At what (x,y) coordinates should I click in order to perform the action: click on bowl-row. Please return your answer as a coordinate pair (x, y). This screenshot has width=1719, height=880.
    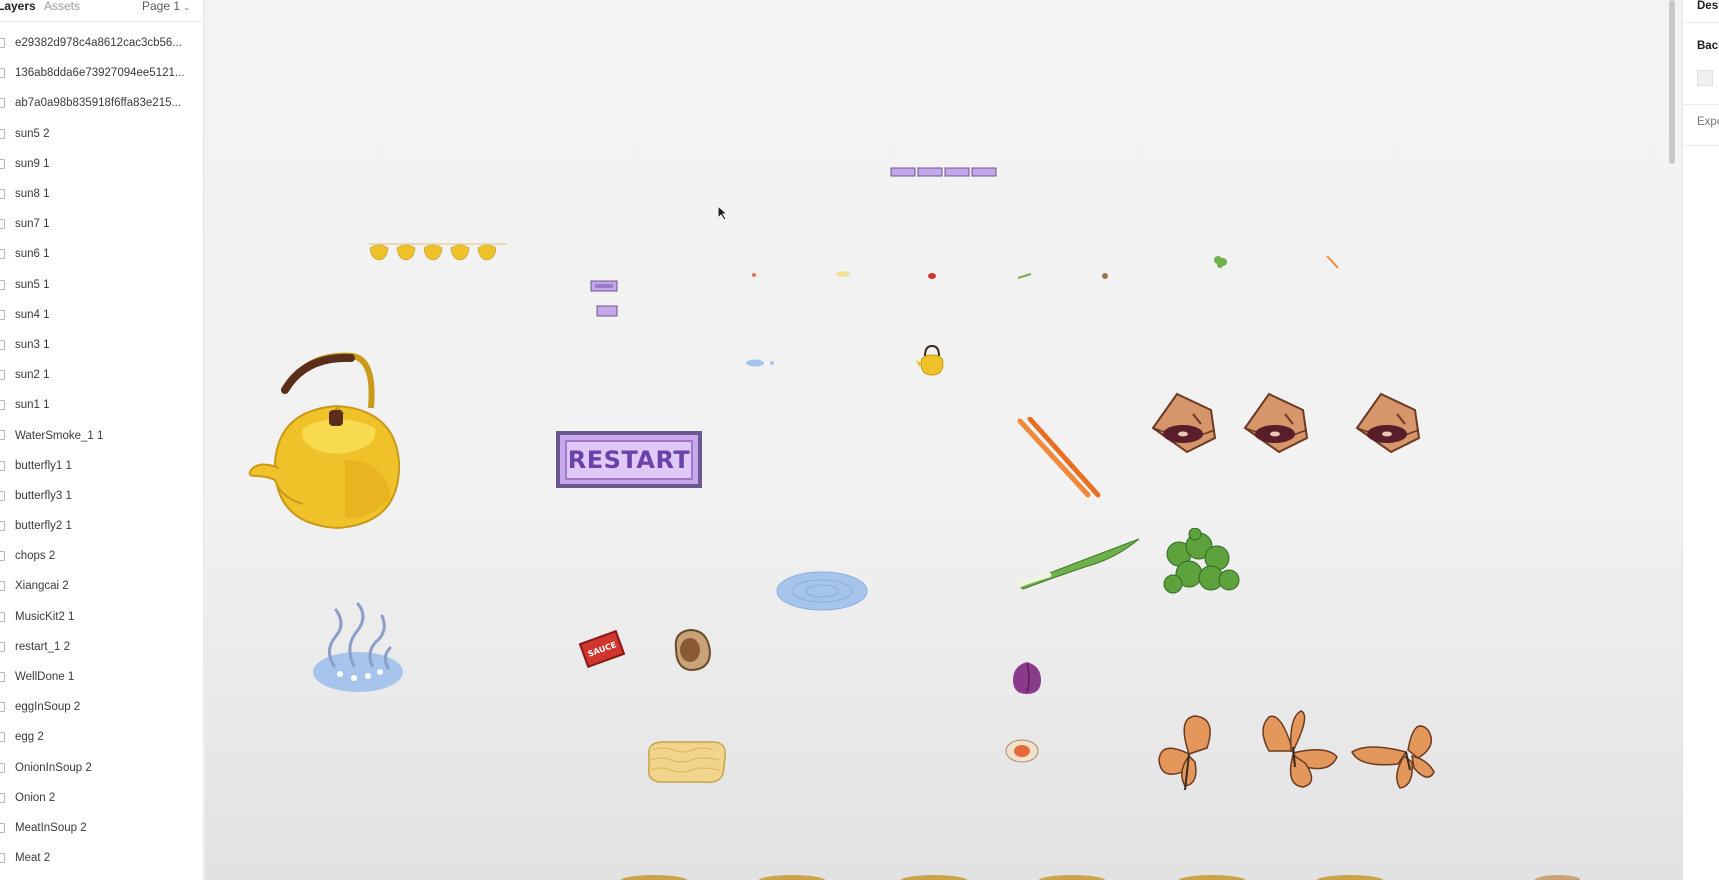
    Looking at the image, I should click on (1100, 875).